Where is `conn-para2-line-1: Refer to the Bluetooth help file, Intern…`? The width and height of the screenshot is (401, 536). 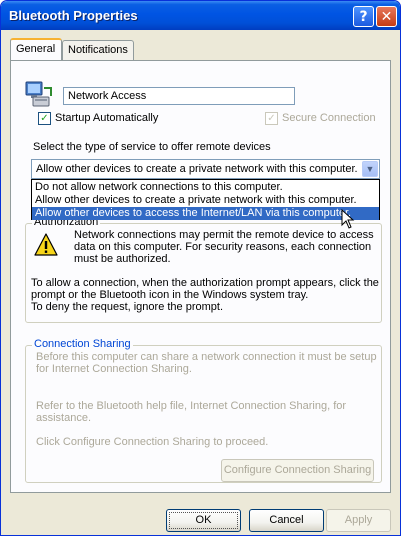 conn-para2-line-1: Refer to the Bluetooth help file, Intern… is located at coordinates (191, 406).